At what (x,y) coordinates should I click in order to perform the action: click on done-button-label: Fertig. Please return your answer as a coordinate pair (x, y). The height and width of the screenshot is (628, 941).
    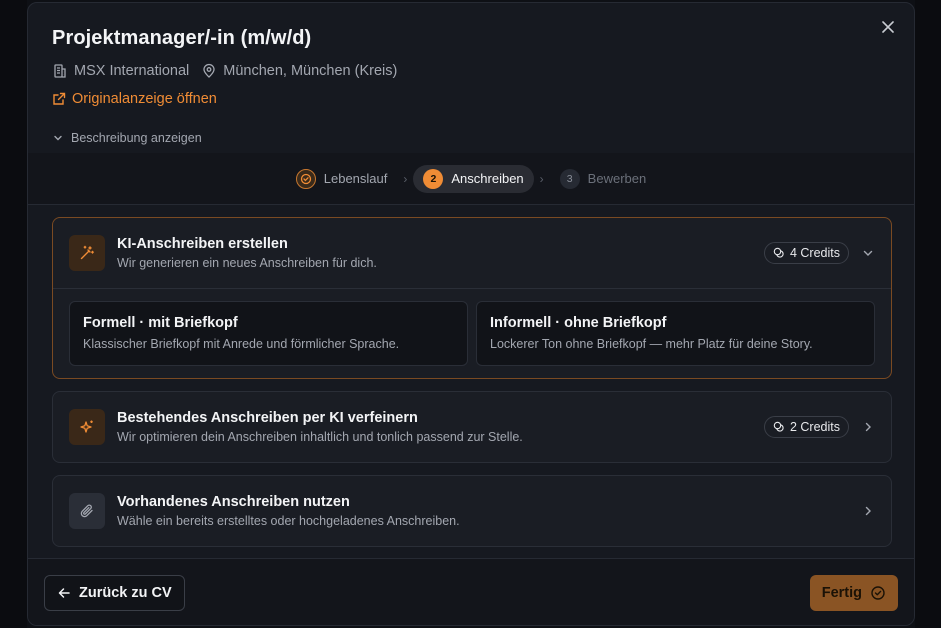
    Looking at the image, I should click on (841, 593).